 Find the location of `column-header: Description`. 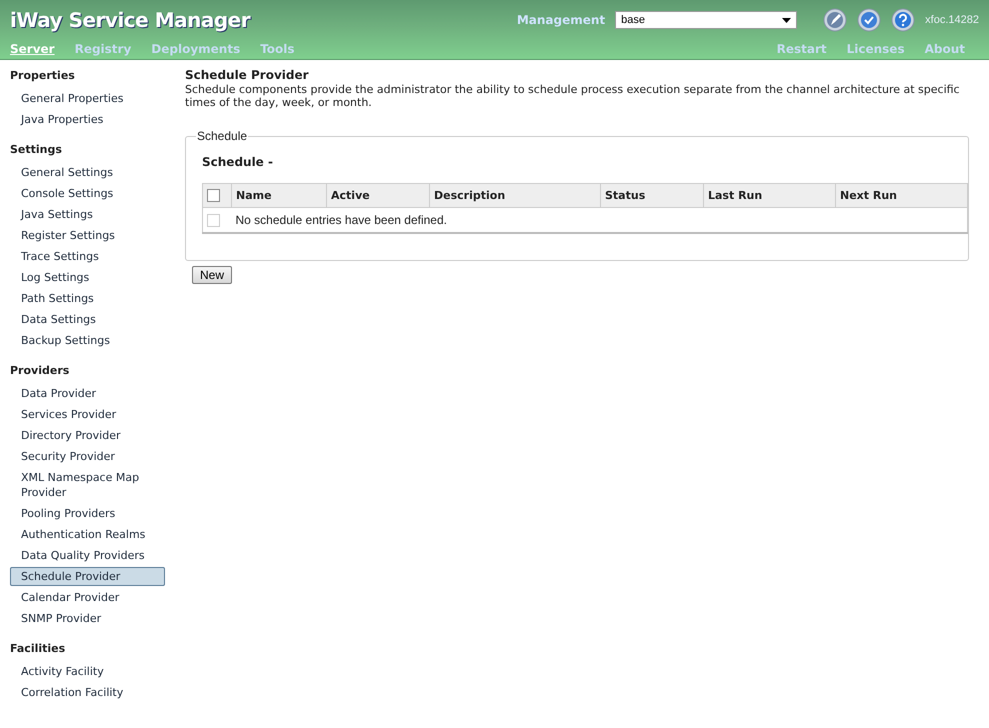

column-header: Description is located at coordinates (515, 196).